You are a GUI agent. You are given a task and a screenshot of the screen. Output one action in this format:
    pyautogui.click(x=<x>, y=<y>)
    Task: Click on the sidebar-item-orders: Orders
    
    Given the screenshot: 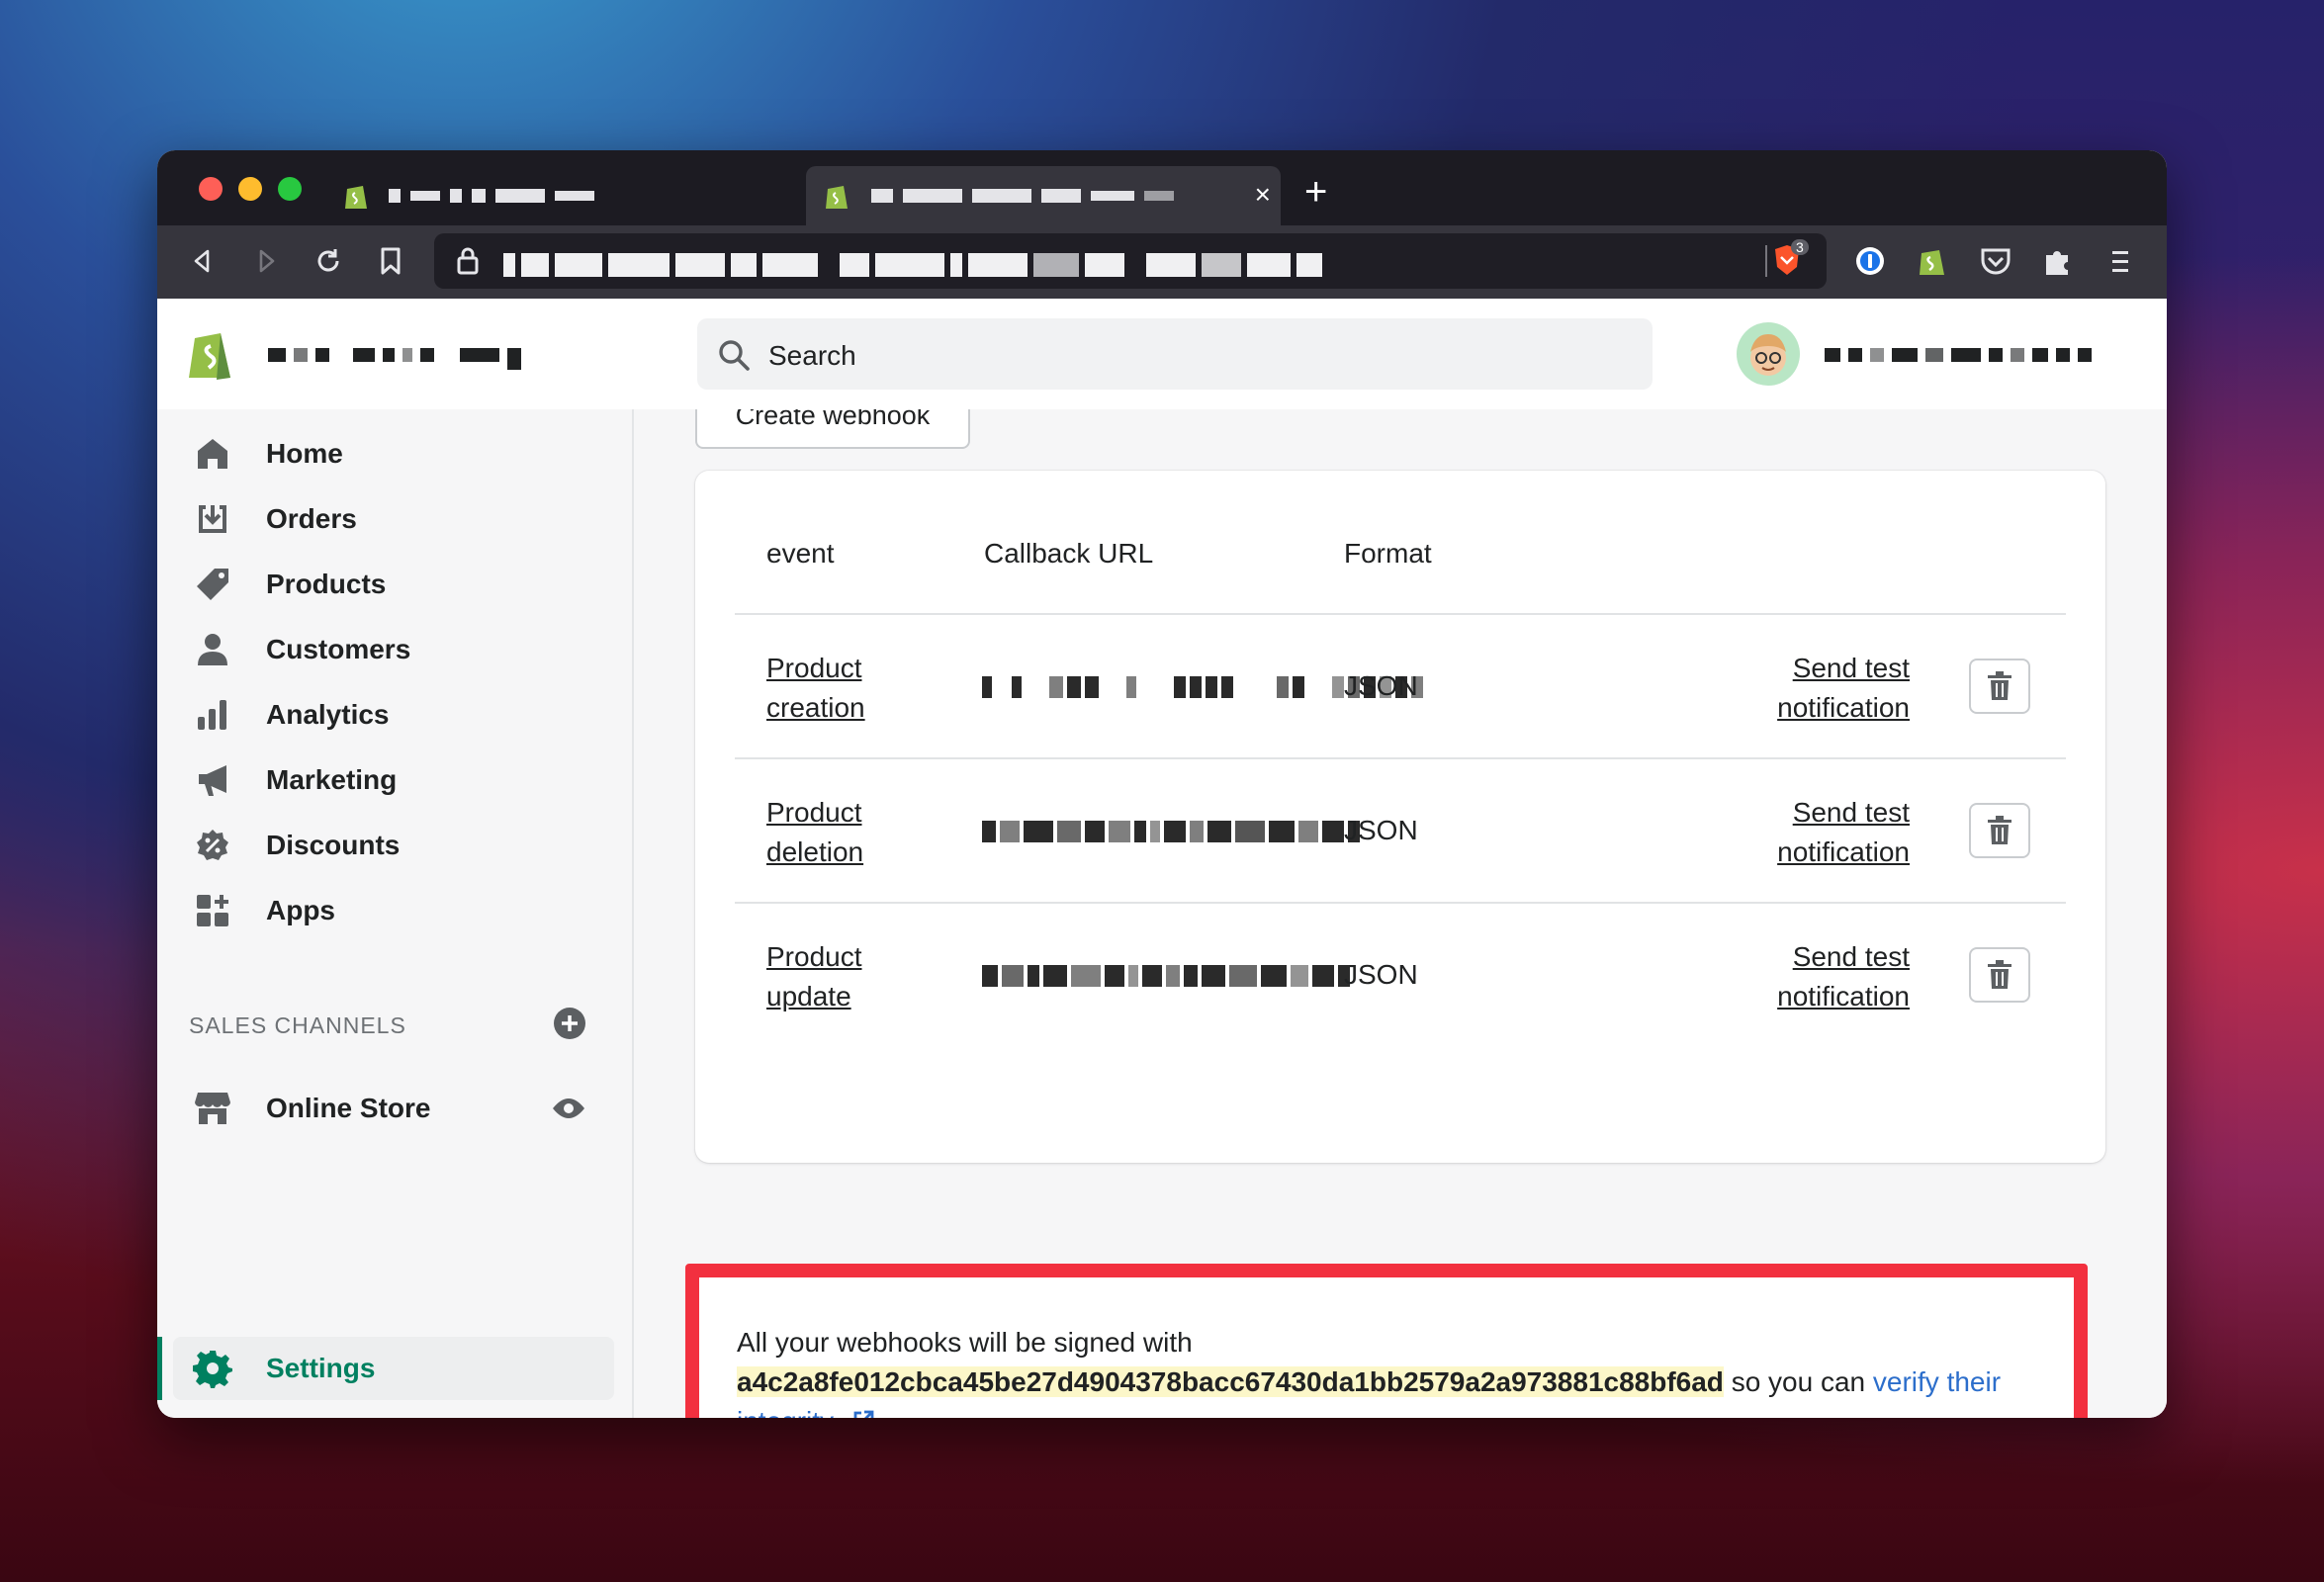 What is the action you would take?
    pyautogui.click(x=275, y=519)
    